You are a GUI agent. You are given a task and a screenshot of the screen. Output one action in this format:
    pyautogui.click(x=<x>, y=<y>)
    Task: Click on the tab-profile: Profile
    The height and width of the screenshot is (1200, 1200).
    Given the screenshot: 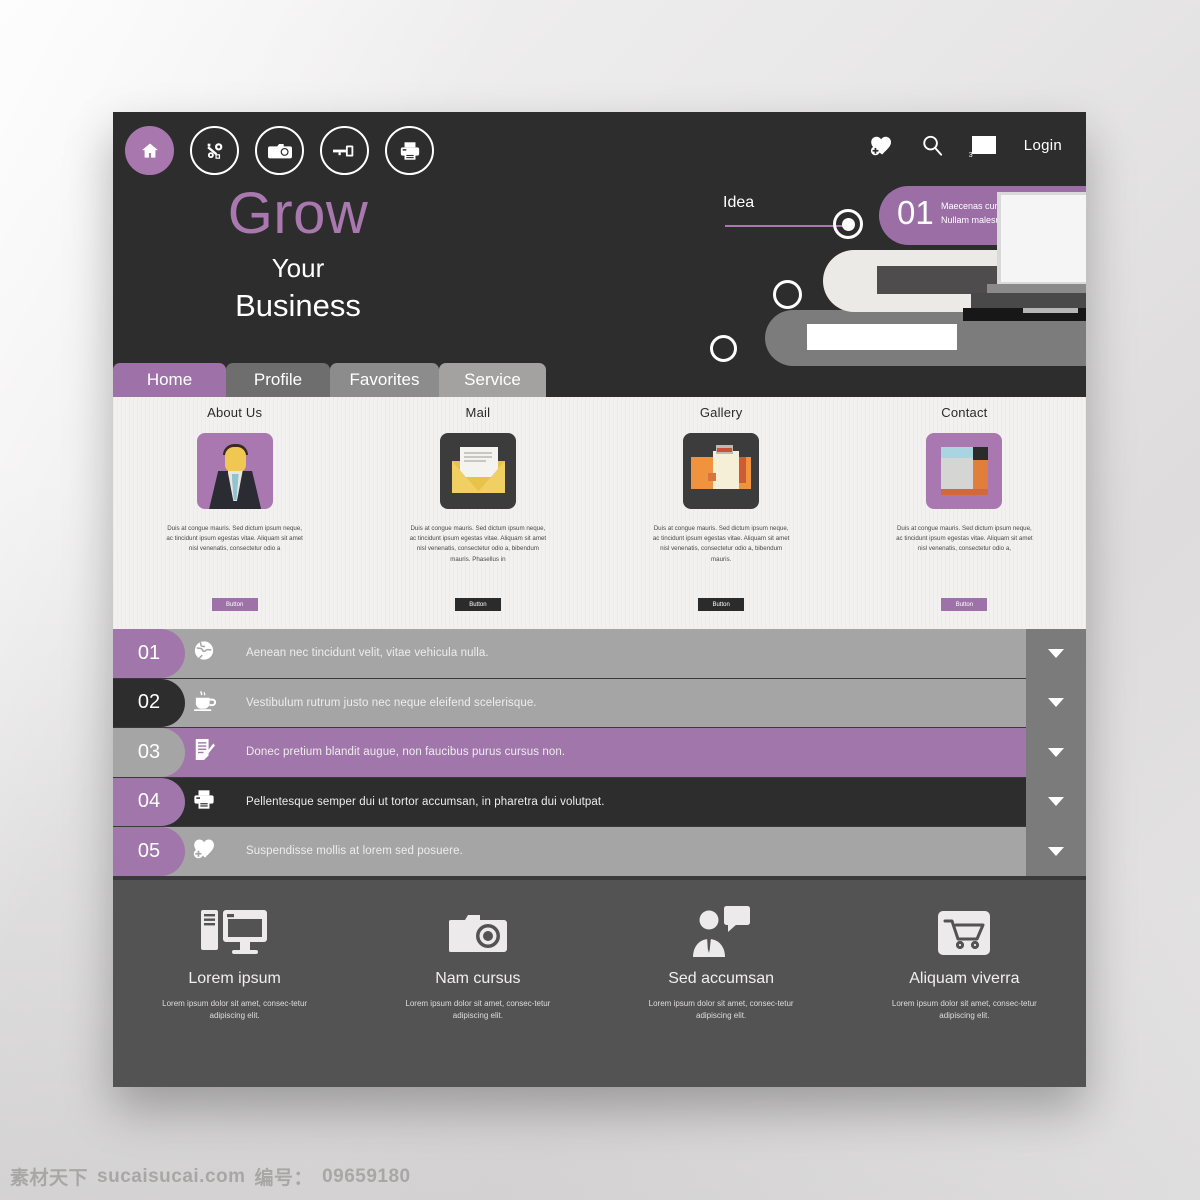 What is the action you would take?
    pyautogui.click(x=278, y=380)
    